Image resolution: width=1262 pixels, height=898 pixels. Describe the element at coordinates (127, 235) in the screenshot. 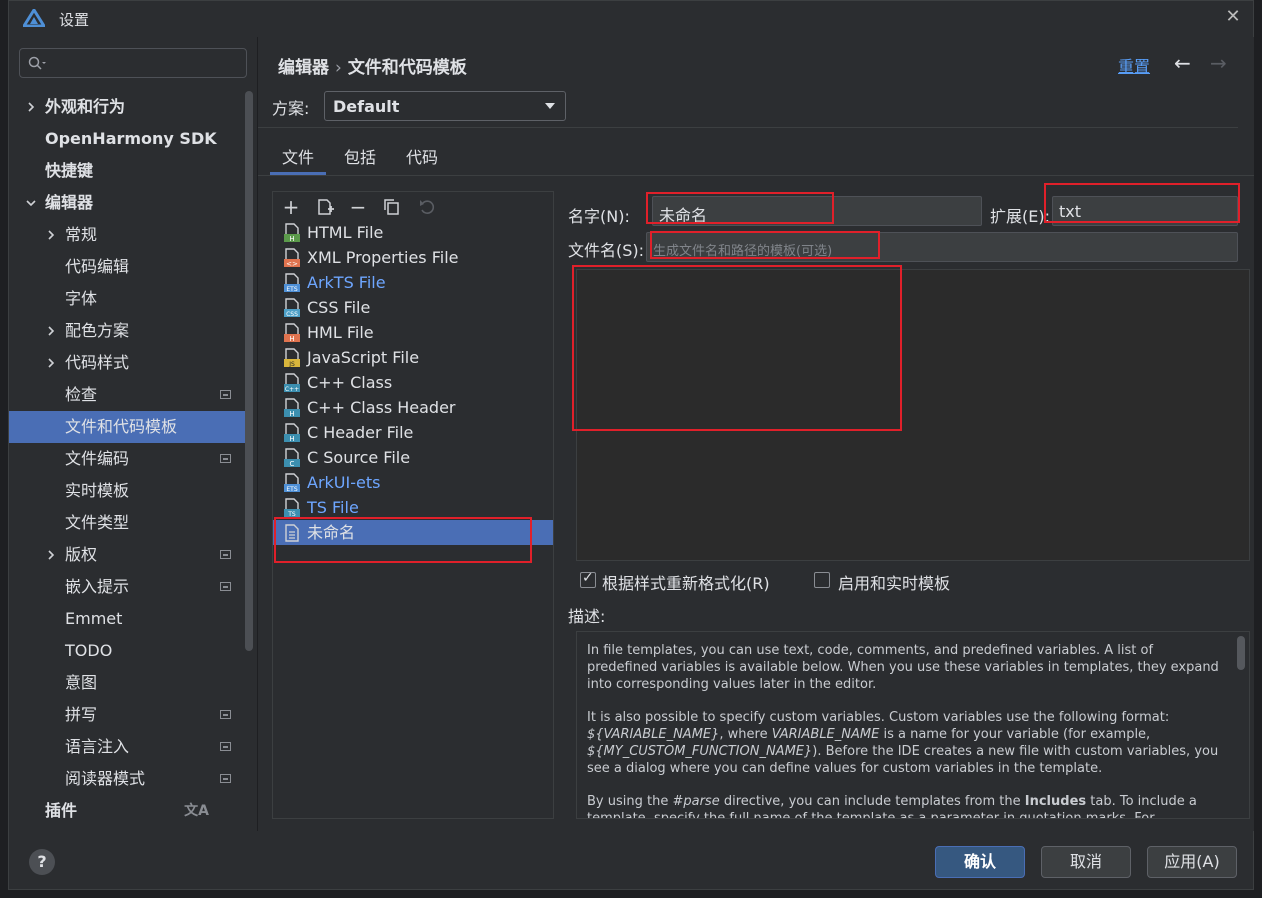

I see `sidebar-item-general: 常规` at that location.